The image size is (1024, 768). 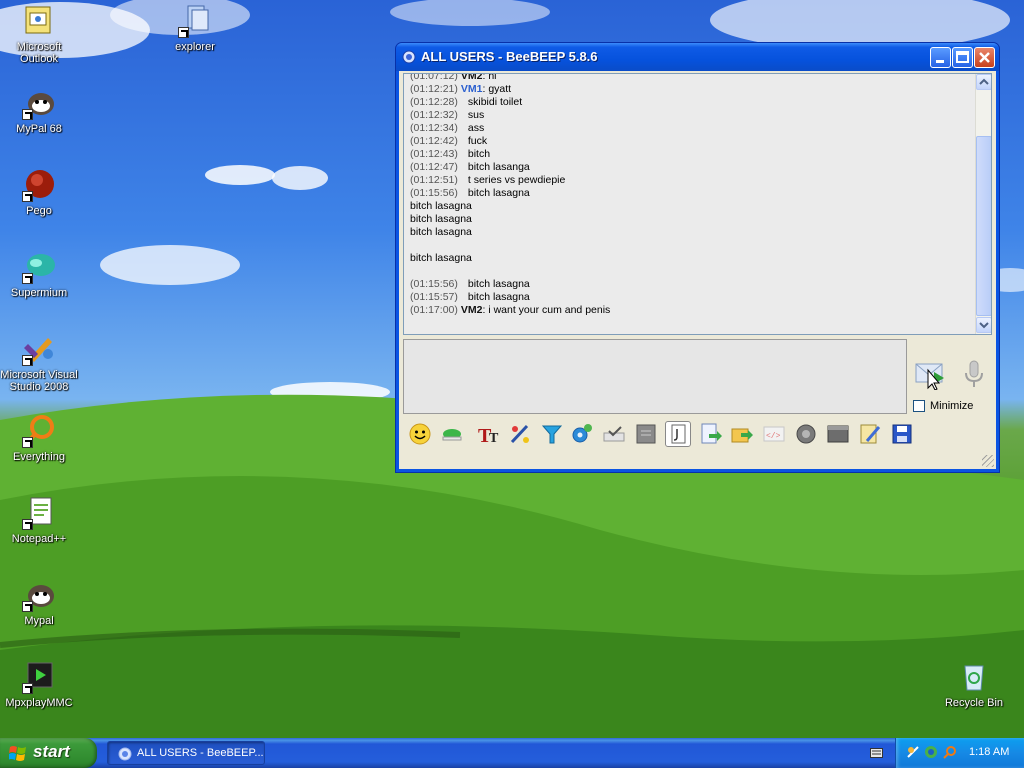 What do you see at coordinates (48, 753) in the screenshot?
I see `start-button: start` at bounding box center [48, 753].